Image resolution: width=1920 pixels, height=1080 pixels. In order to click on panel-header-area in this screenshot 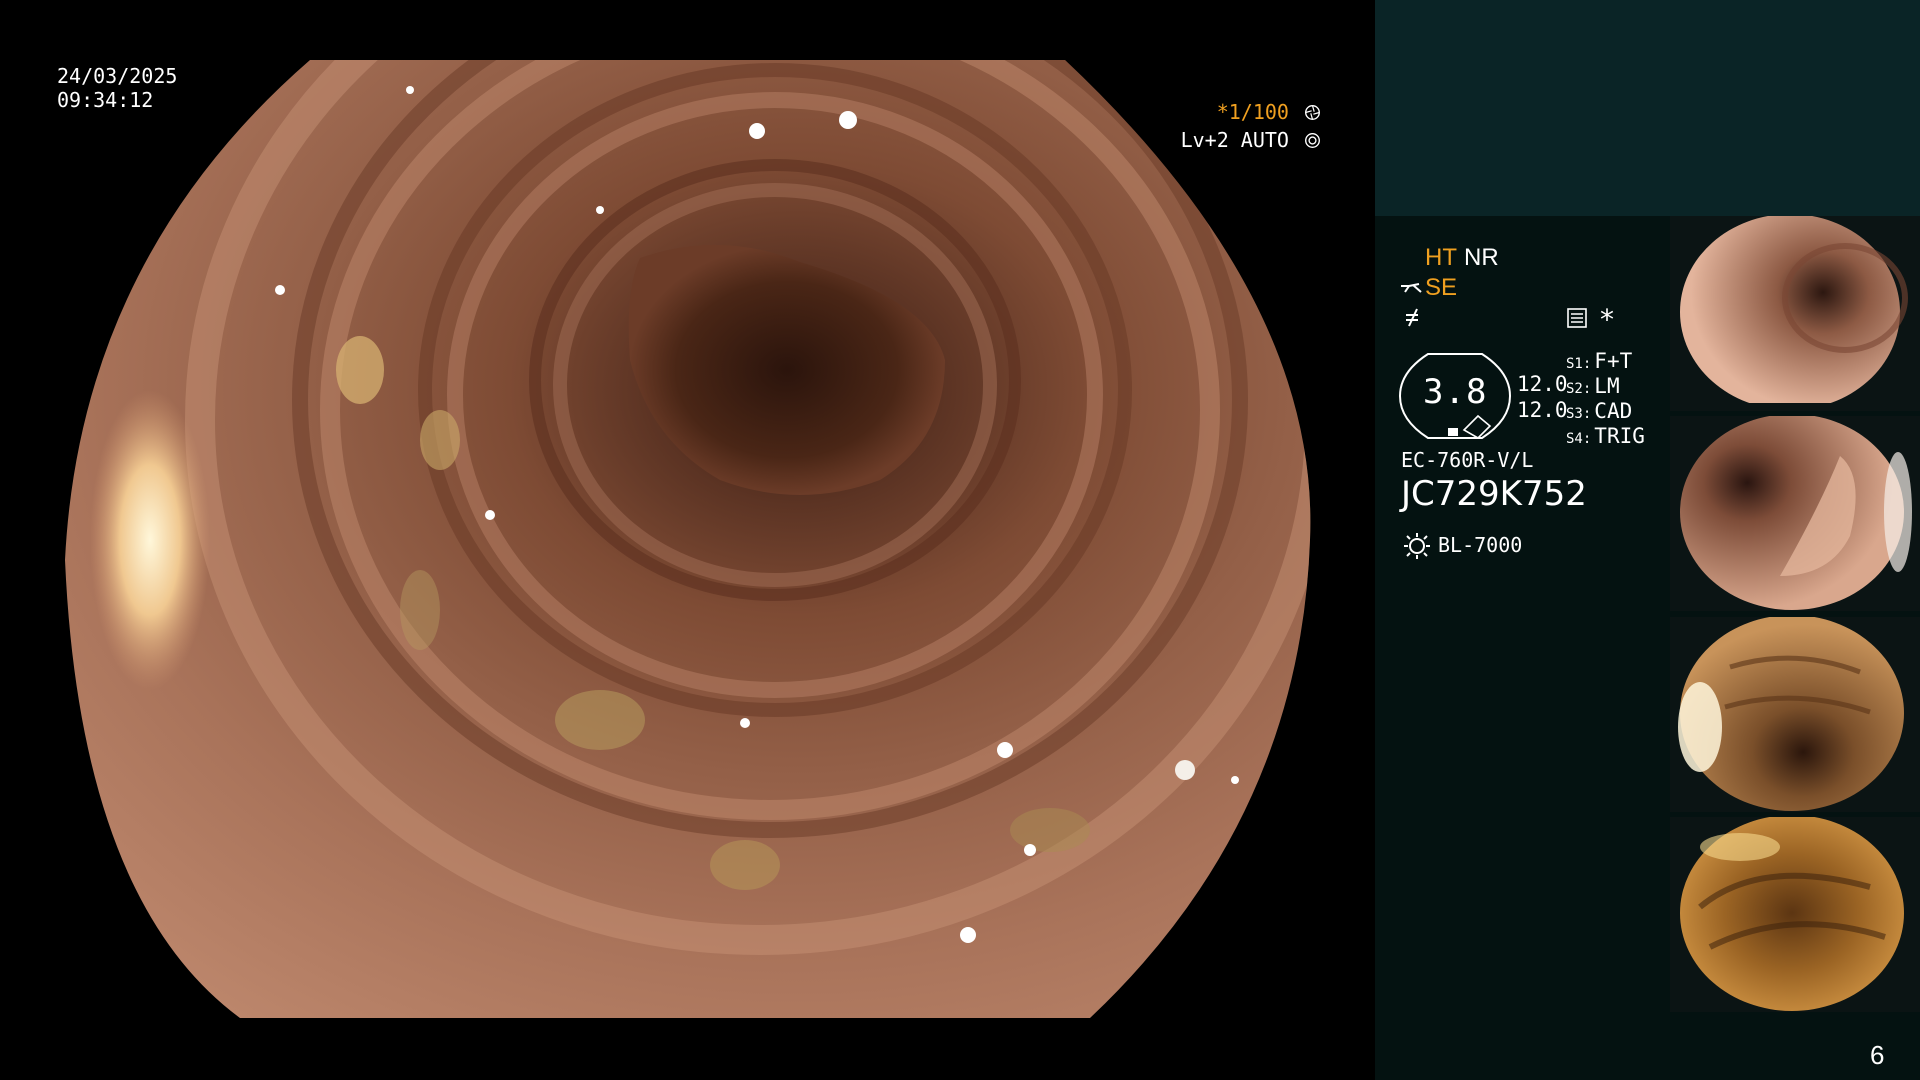, I will do `click(1647, 108)`.